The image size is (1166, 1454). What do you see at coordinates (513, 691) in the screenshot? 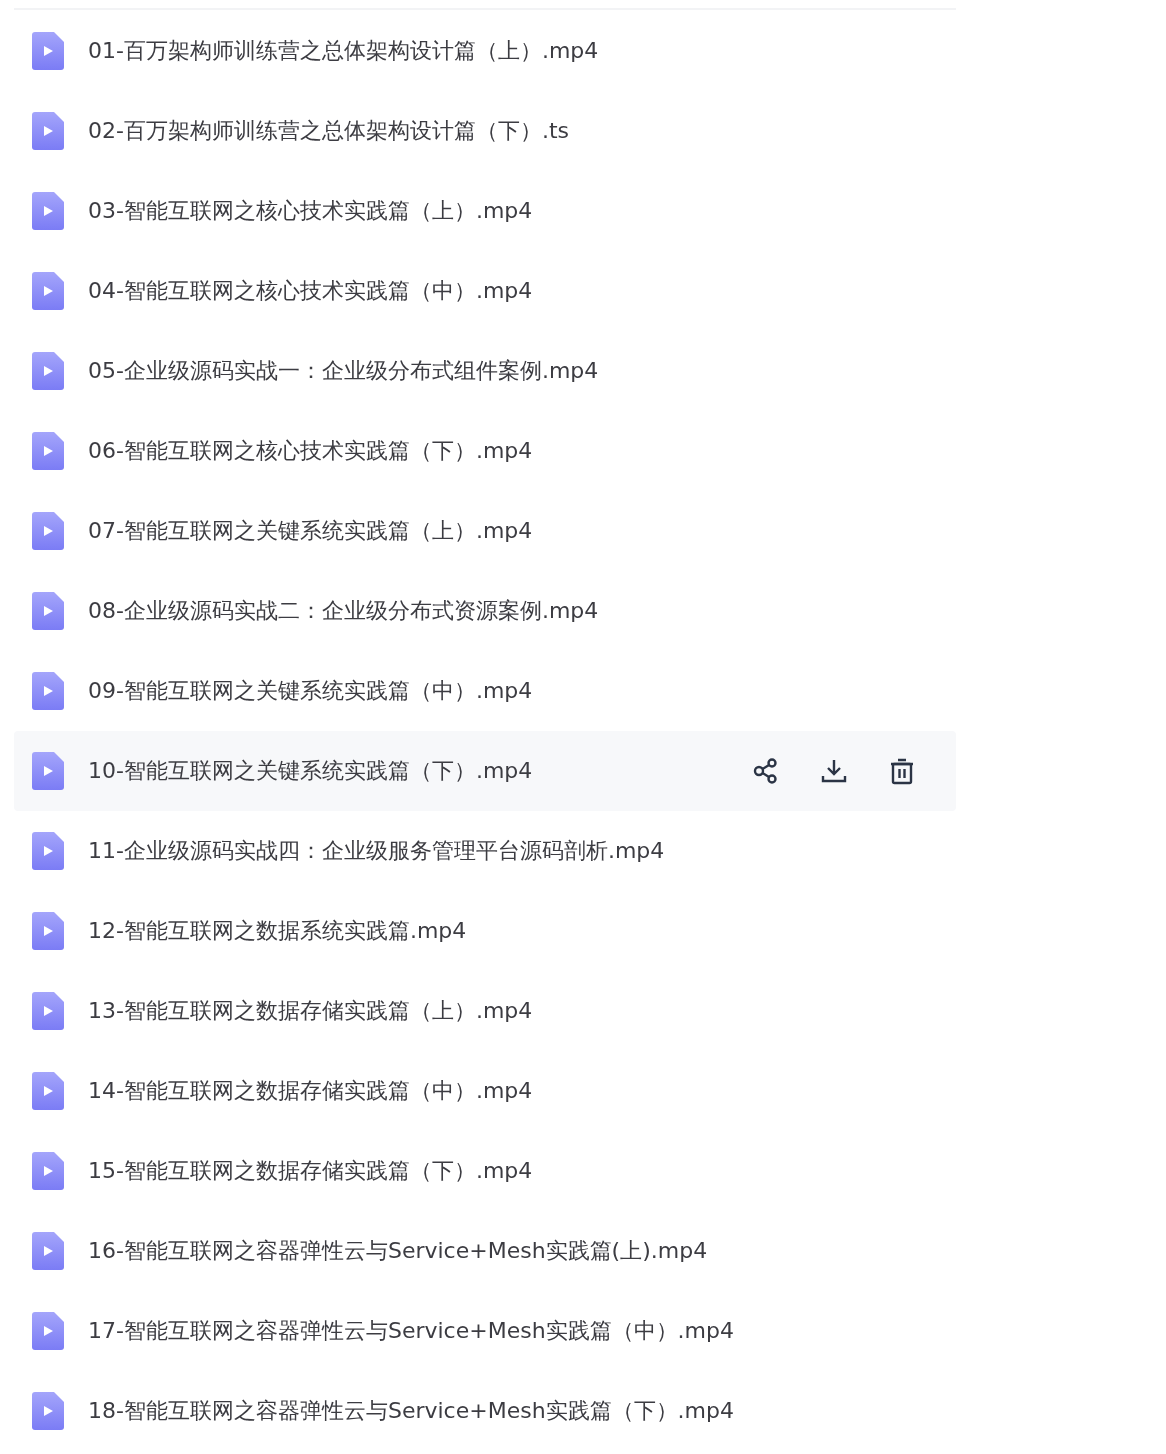
I see `file-name: 09-智能互联网之关键系统实践篇（中）.mp4` at bounding box center [513, 691].